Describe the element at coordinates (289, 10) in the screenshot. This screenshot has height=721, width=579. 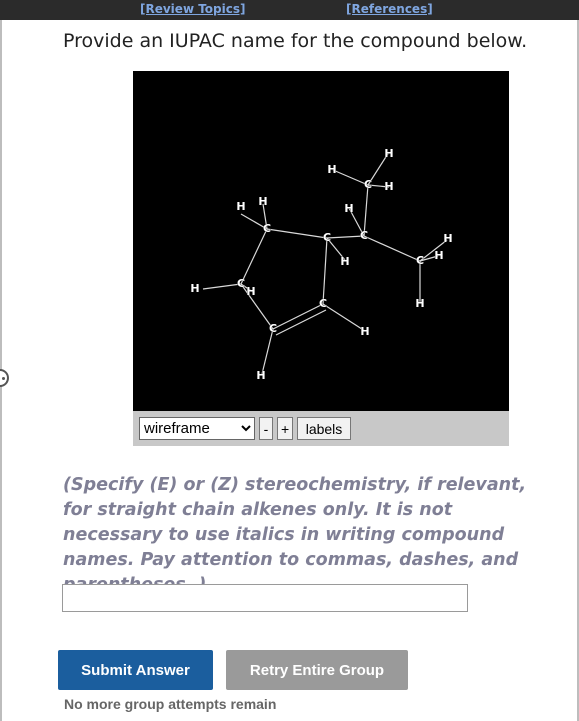
I see `top-toolbar: [Review Topics] [References]` at that location.